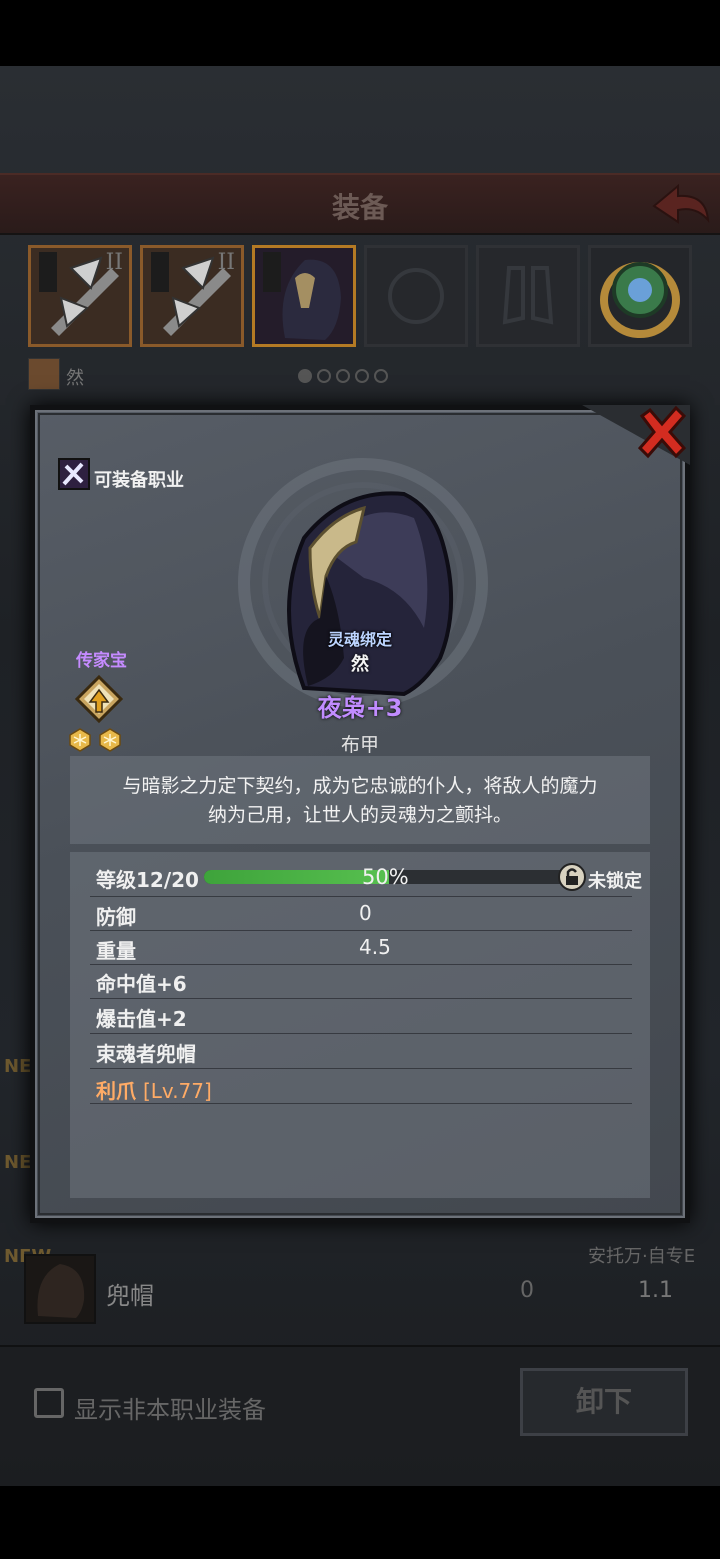 This screenshot has height=1559, width=720. What do you see at coordinates (44, 374) in the screenshot?
I see `avatar` at bounding box center [44, 374].